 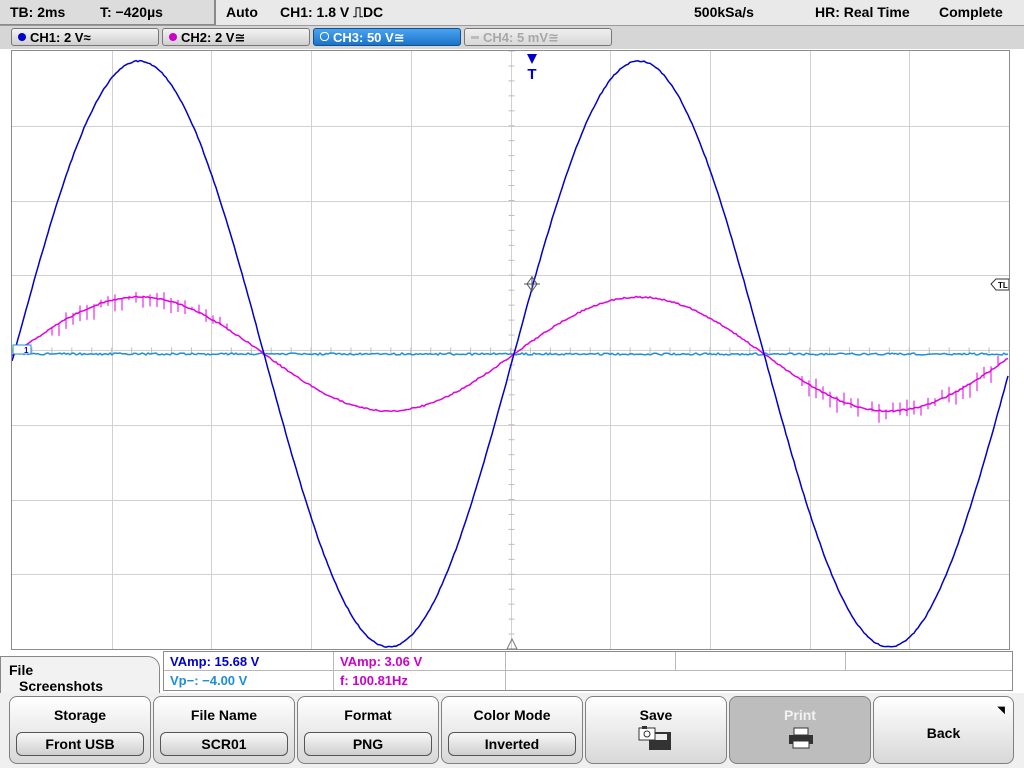 What do you see at coordinates (943, 733) in the screenshot?
I see `back-title: Back` at bounding box center [943, 733].